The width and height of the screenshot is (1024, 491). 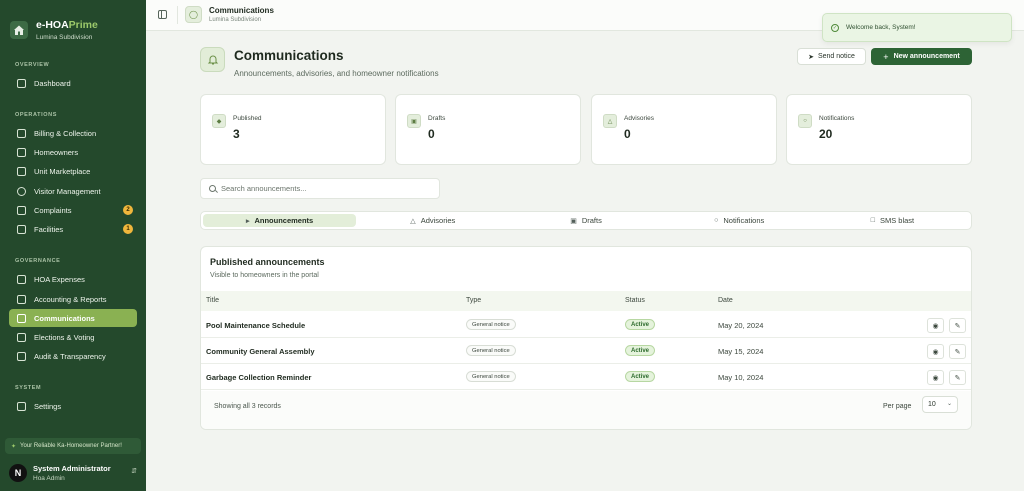 What do you see at coordinates (65, 133) in the screenshot?
I see `sidebar-item-label: Billing & Collection` at bounding box center [65, 133].